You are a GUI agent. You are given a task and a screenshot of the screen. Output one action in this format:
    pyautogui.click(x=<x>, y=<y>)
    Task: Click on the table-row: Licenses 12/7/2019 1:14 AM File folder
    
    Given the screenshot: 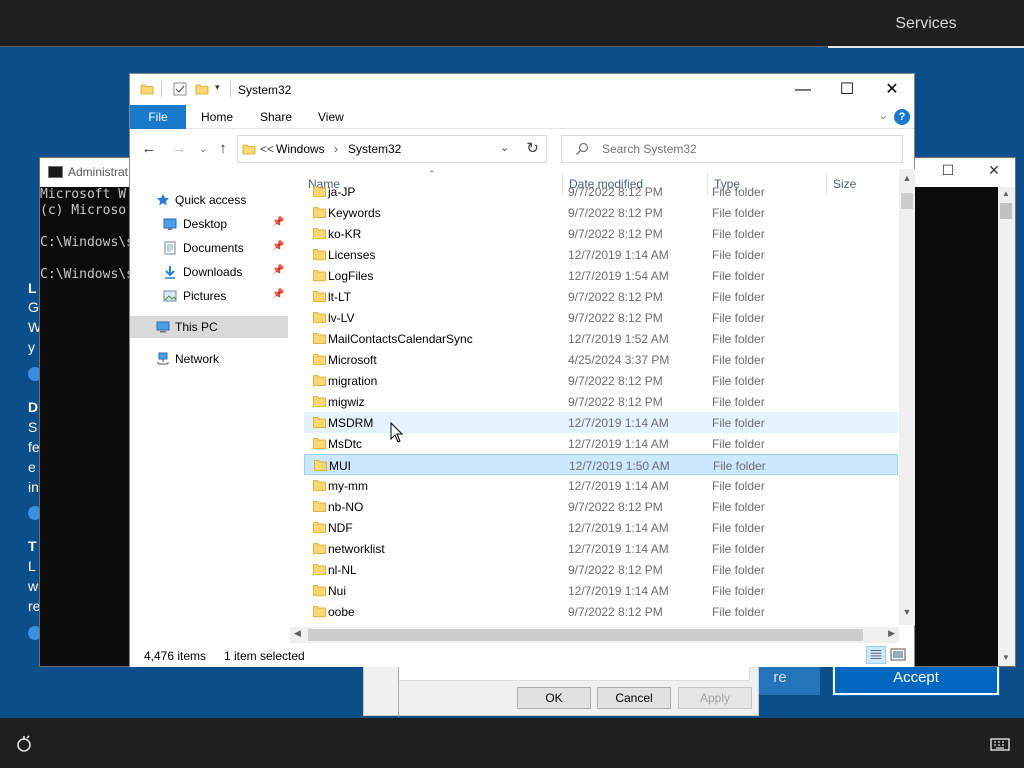 What is the action you would take?
    pyautogui.click(x=601, y=254)
    